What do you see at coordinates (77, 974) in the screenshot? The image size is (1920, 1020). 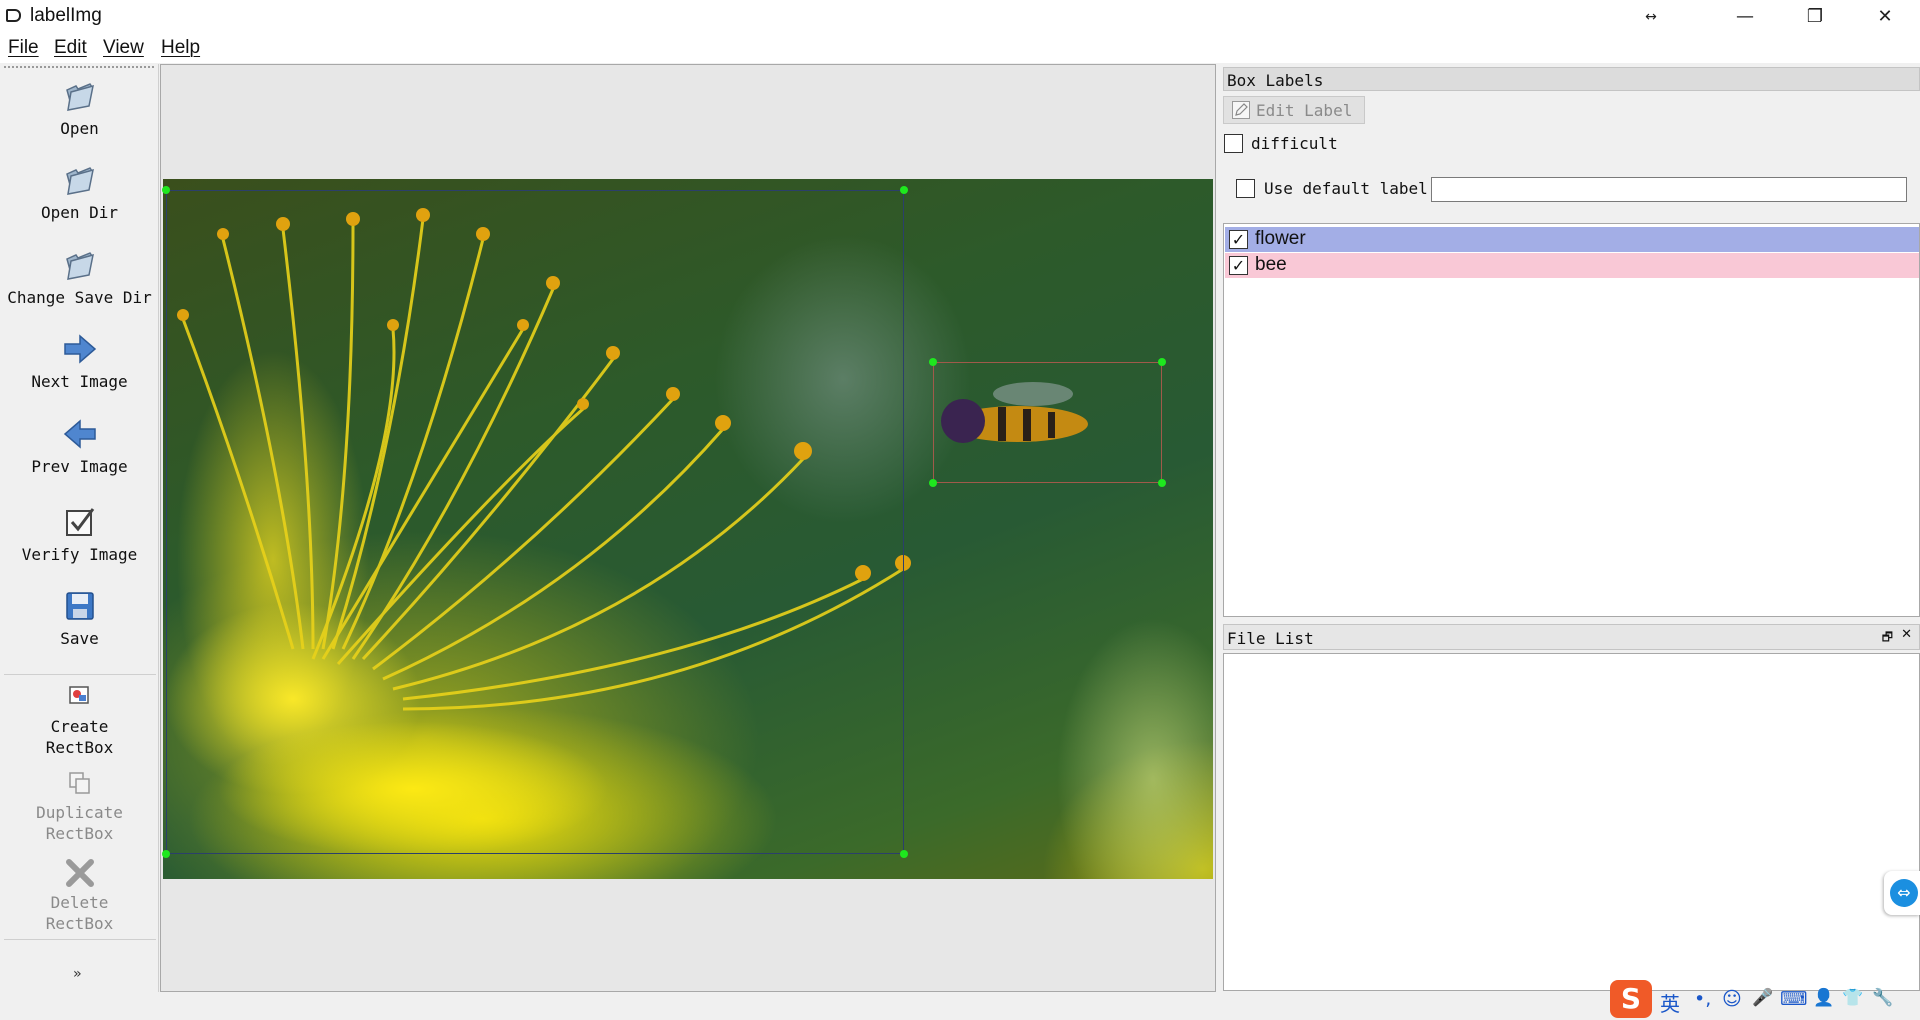 I see `toolbar-overflow-icon: »` at bounding box center [77, 974].